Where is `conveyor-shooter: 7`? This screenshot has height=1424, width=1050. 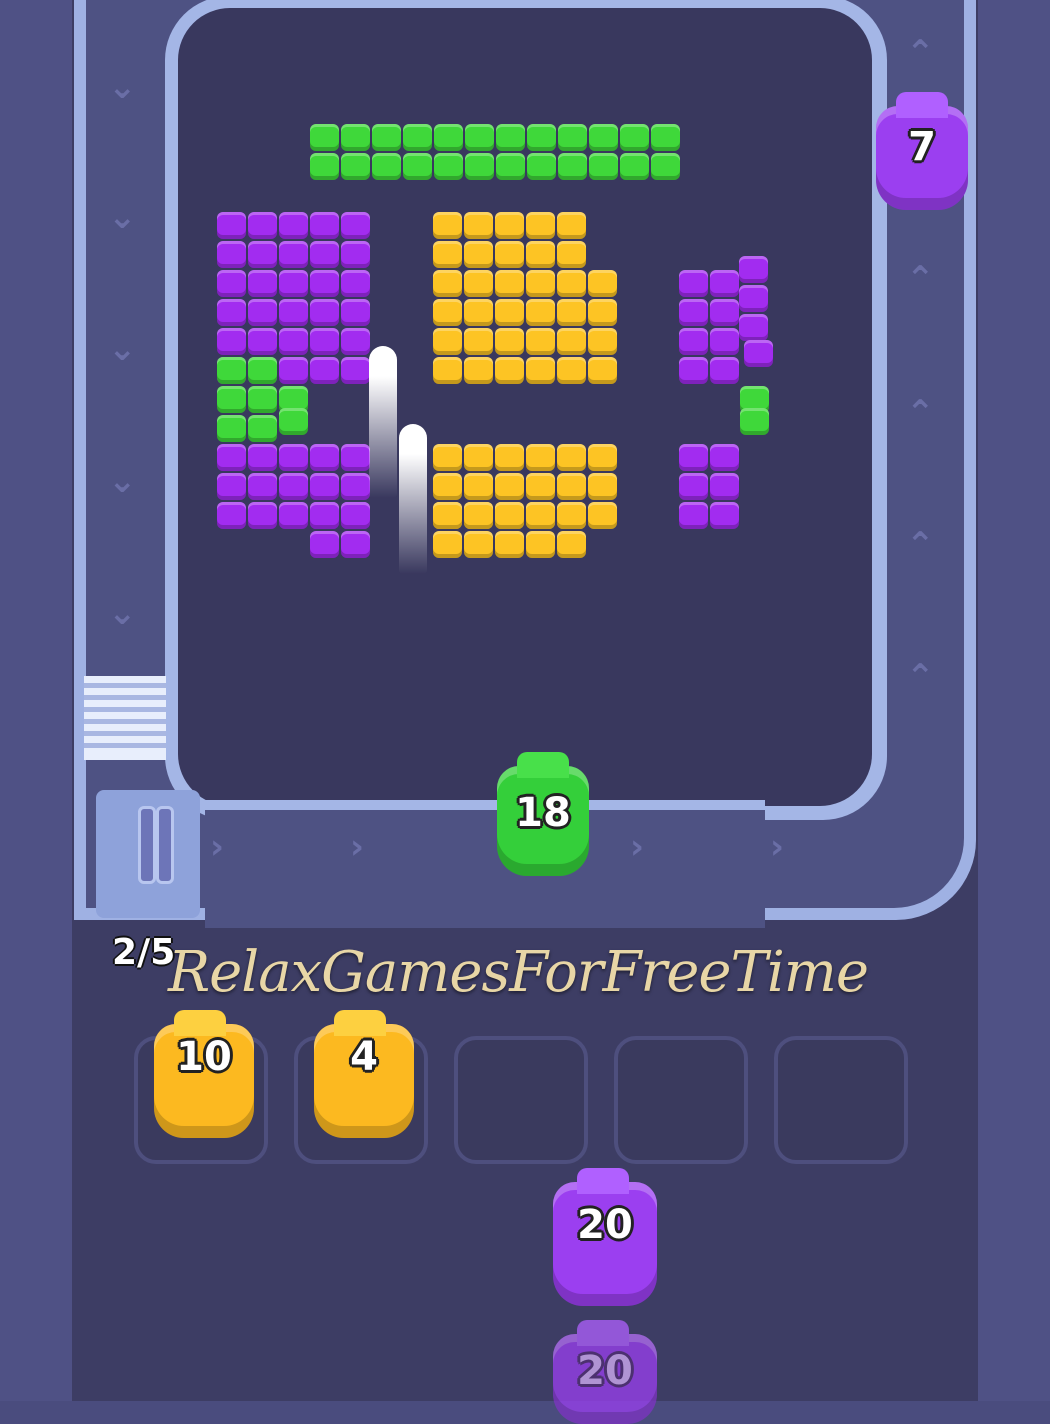
conveyor-shooter: 7 is located at coordinates (922, 151).